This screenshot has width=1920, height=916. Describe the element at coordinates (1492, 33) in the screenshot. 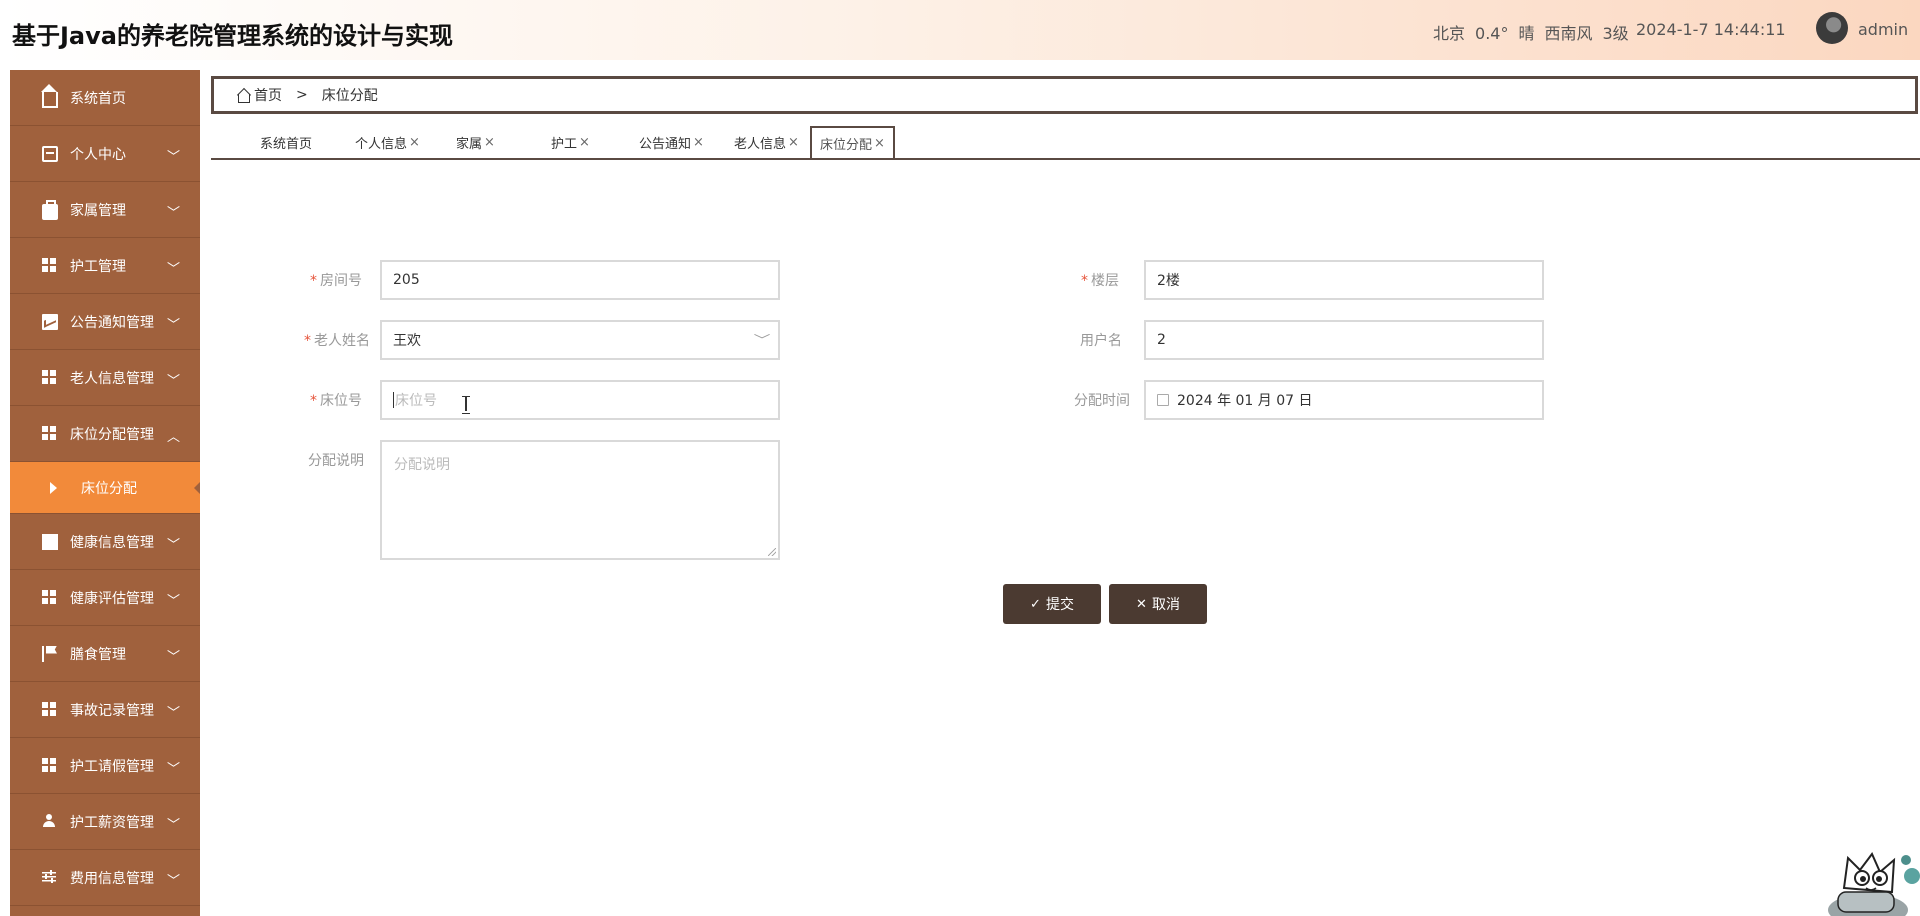

I see `weather-temp: 0.4°` at that location.